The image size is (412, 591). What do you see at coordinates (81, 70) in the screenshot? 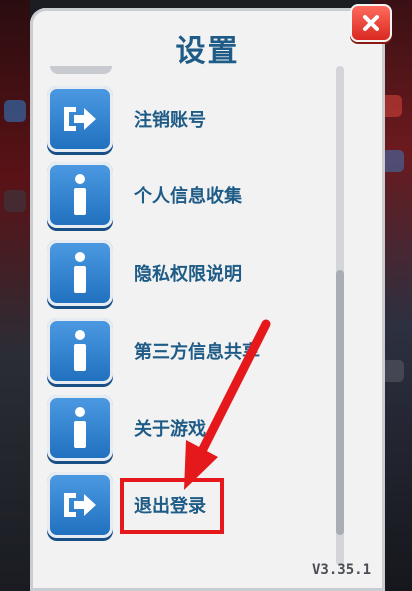
I see `scroll-edge` at bounding box center [81, 70].